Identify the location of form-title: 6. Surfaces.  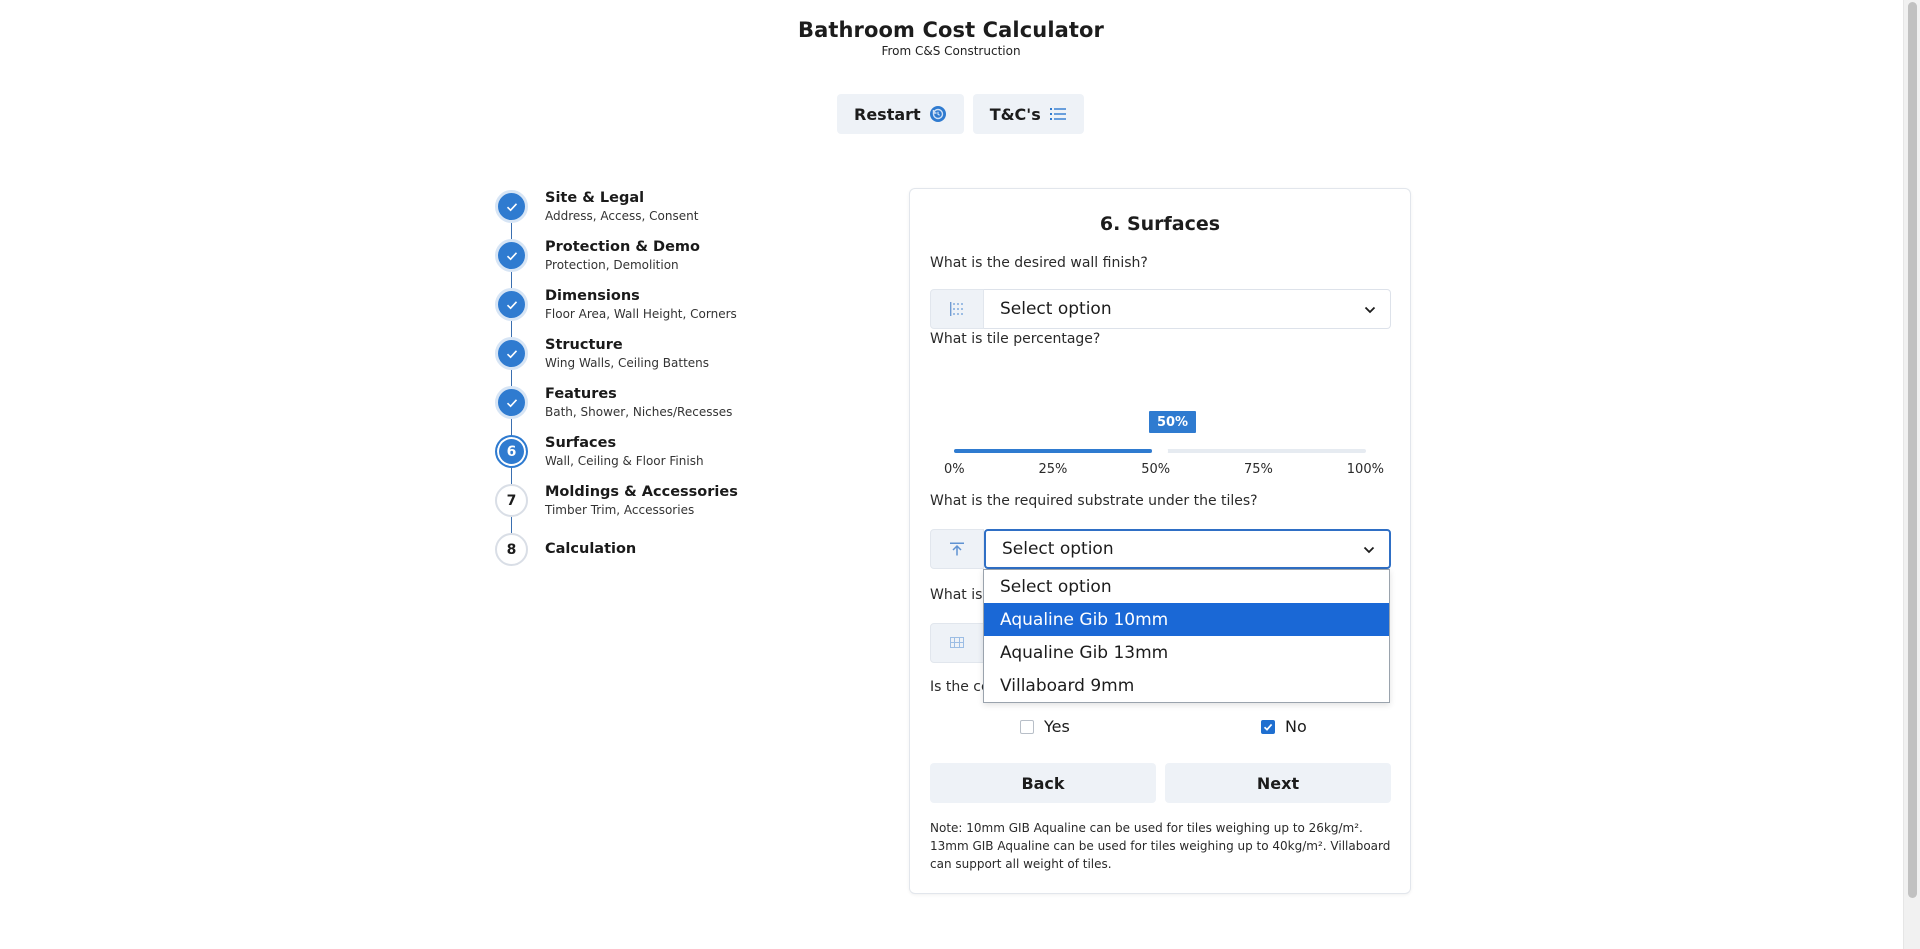
(1160, 224).